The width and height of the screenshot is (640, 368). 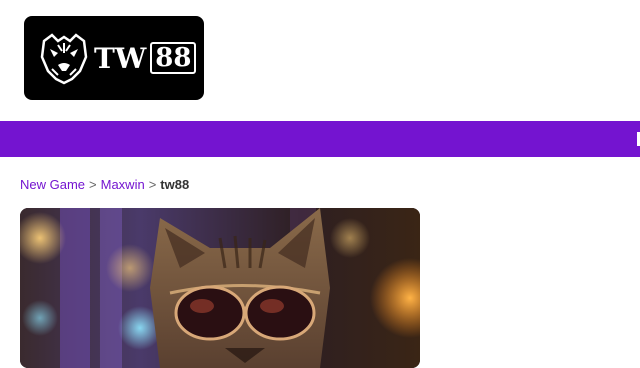 I want to click on breadcrumb-link-maxwin: Maxwin, so click(x=123, y=184).